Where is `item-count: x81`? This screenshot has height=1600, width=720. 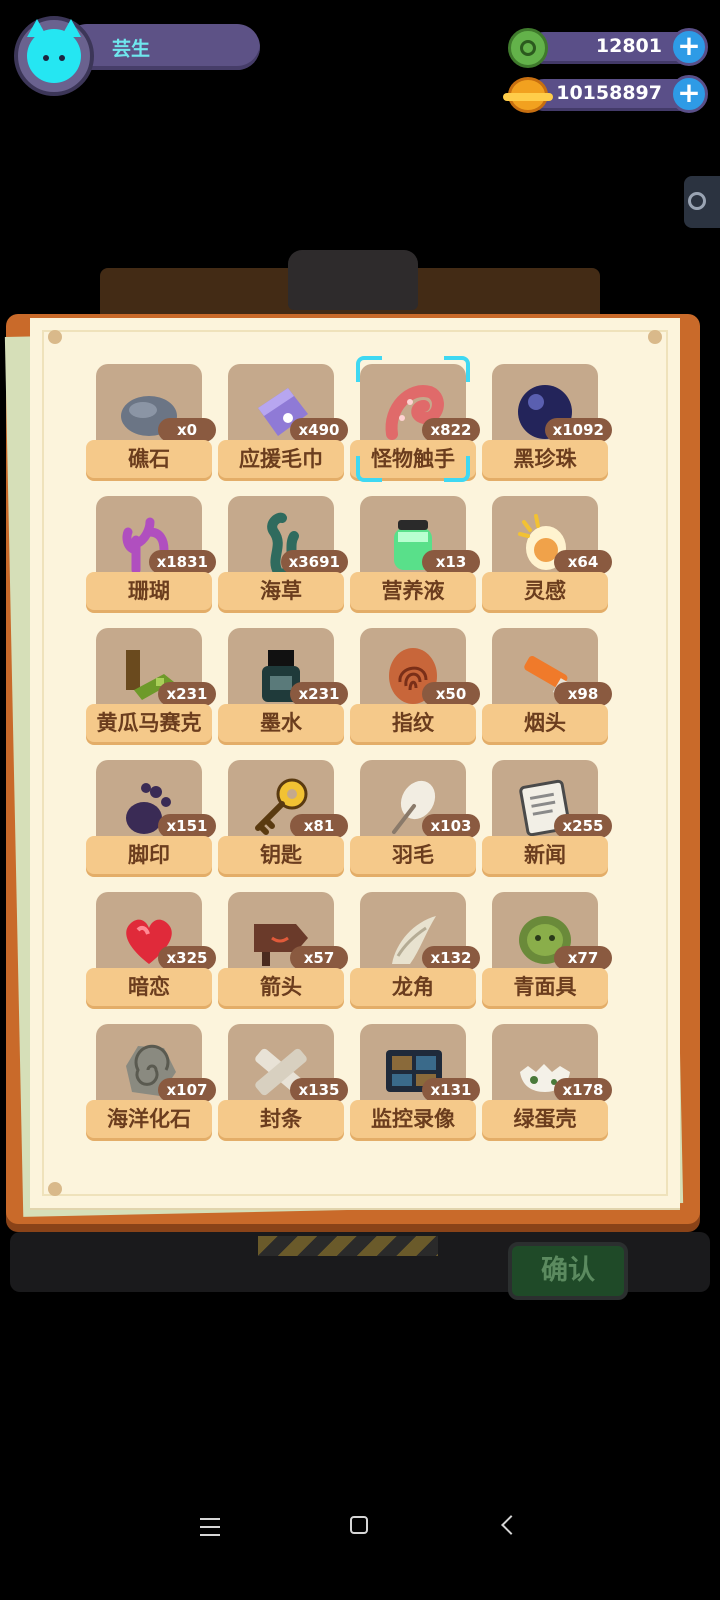 item-count: x81 is located at coordinates (319, 826).